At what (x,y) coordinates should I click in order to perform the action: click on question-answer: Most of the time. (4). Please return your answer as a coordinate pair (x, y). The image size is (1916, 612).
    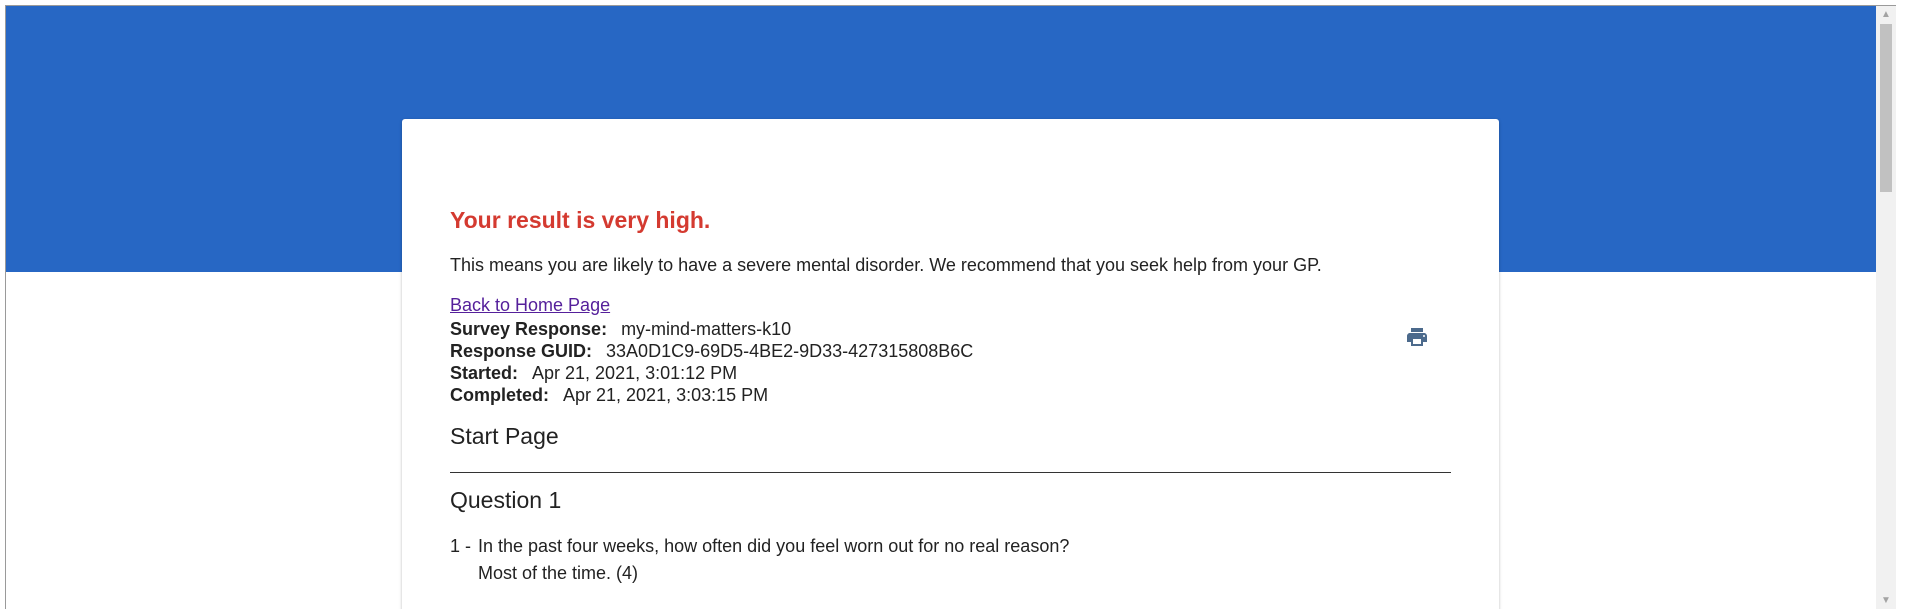
    Looking at the image, I should click on (558, 573).